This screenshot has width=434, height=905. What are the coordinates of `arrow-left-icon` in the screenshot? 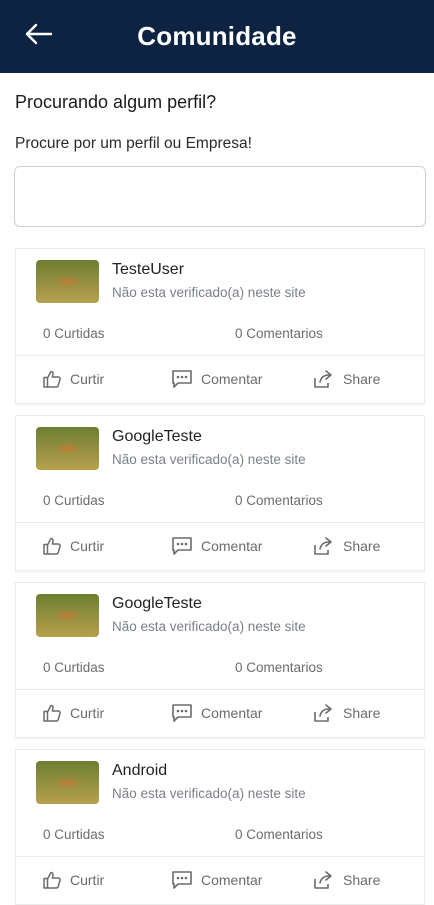 It's located at (39, 34).